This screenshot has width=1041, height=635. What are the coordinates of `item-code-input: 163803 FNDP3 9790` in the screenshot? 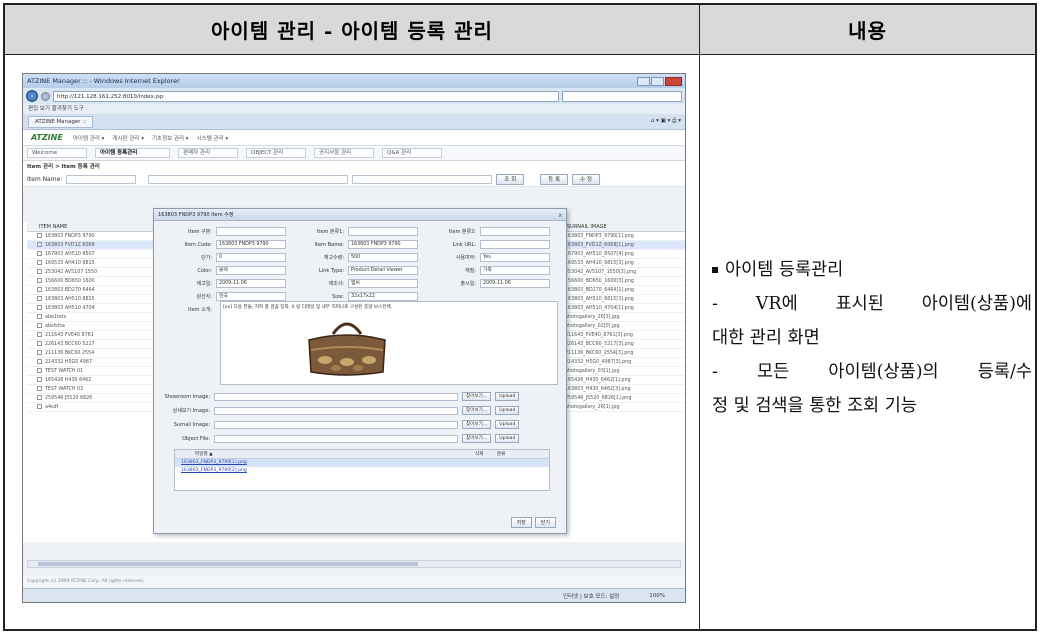 It's located at (251, 244).